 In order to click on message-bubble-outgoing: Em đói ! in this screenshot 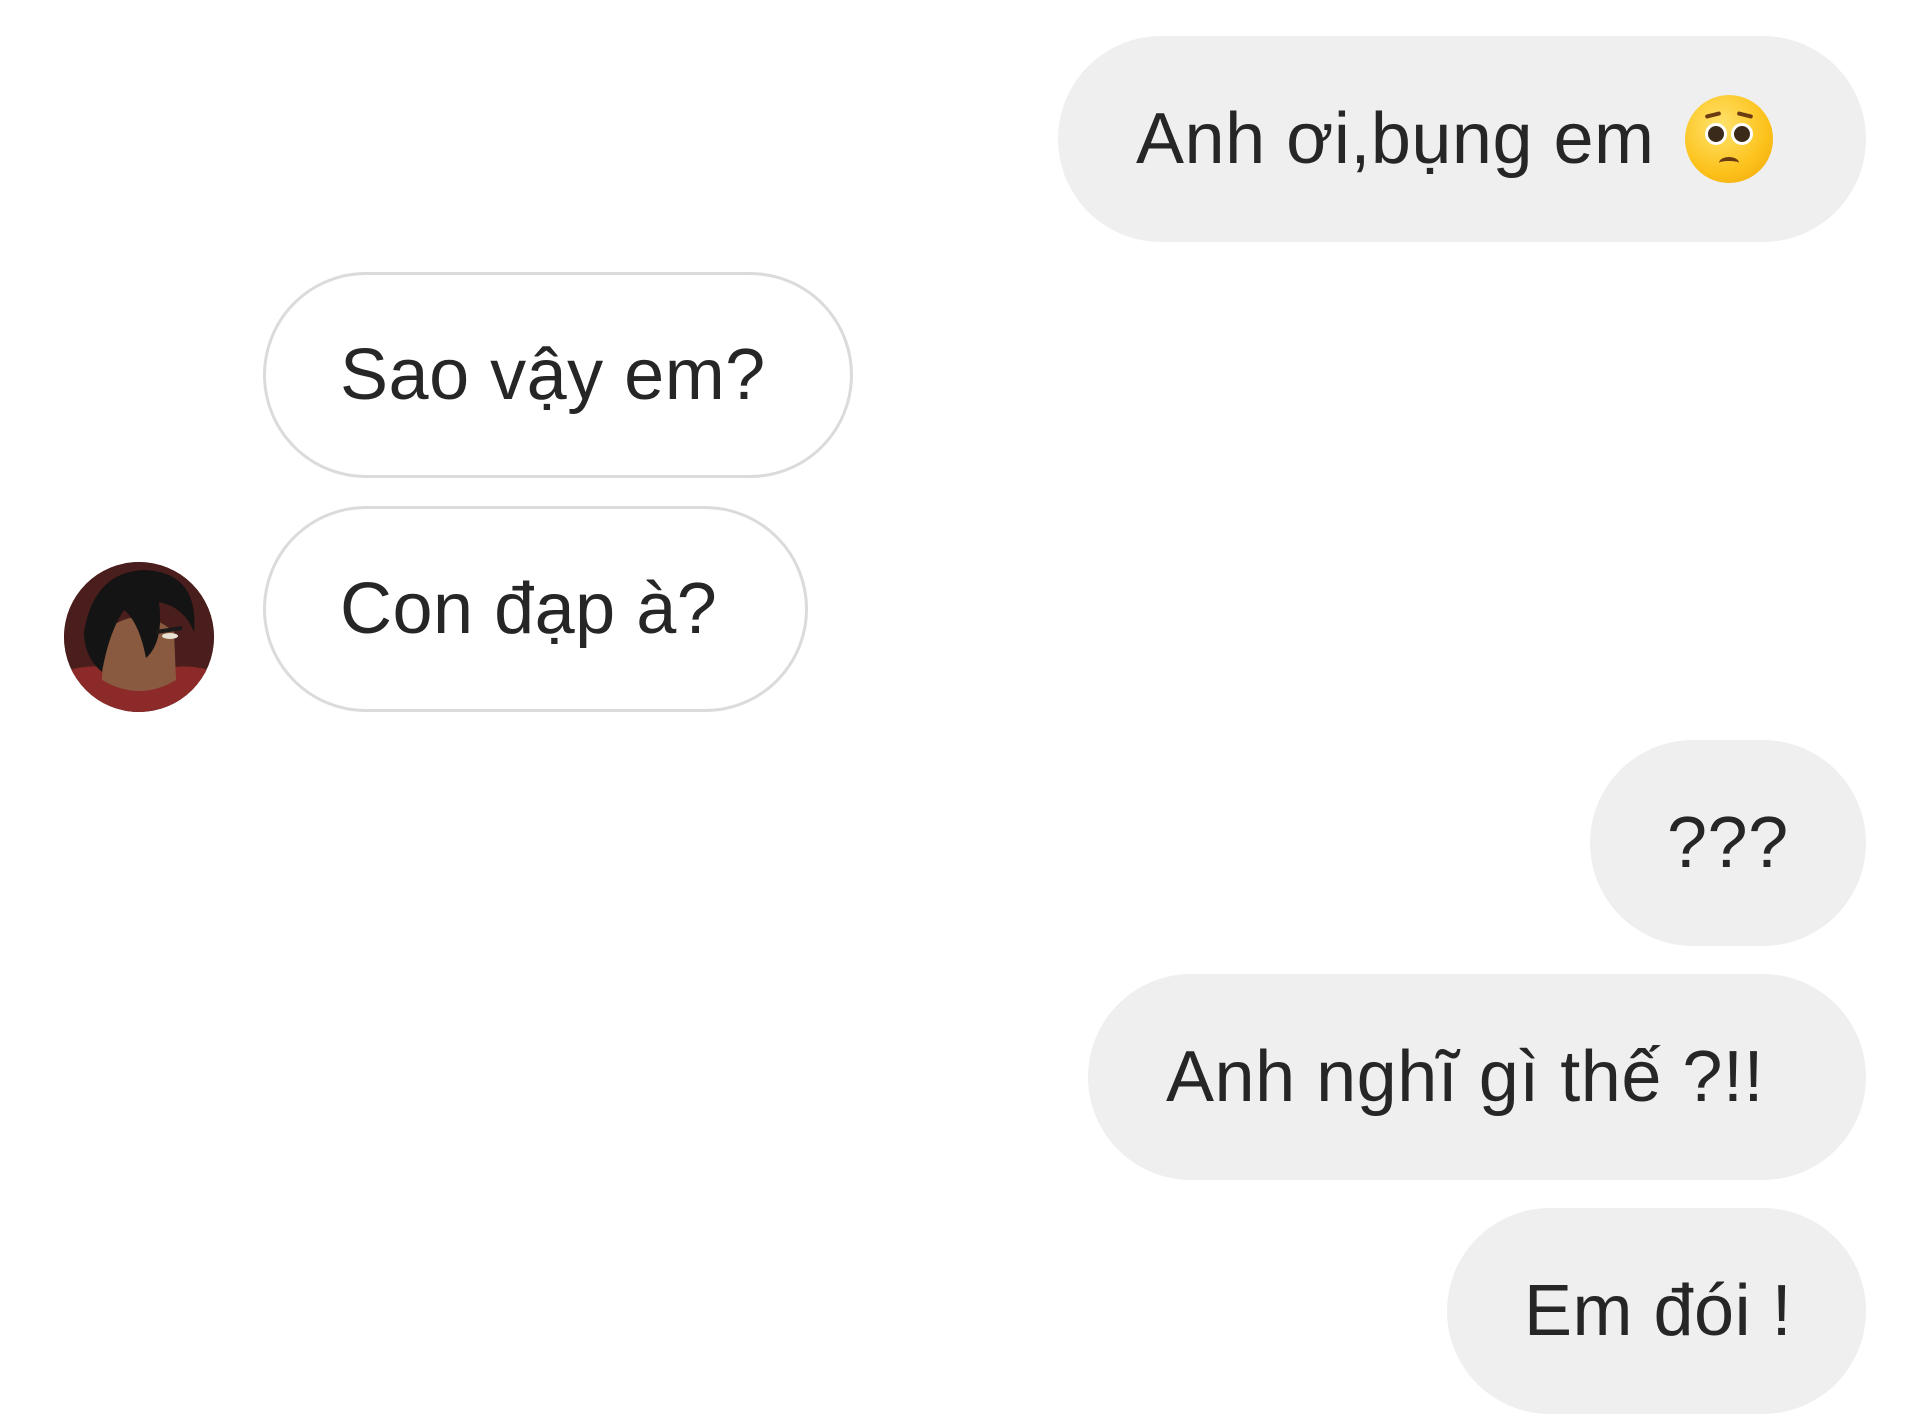, I will do `click(1656, 1311)`.